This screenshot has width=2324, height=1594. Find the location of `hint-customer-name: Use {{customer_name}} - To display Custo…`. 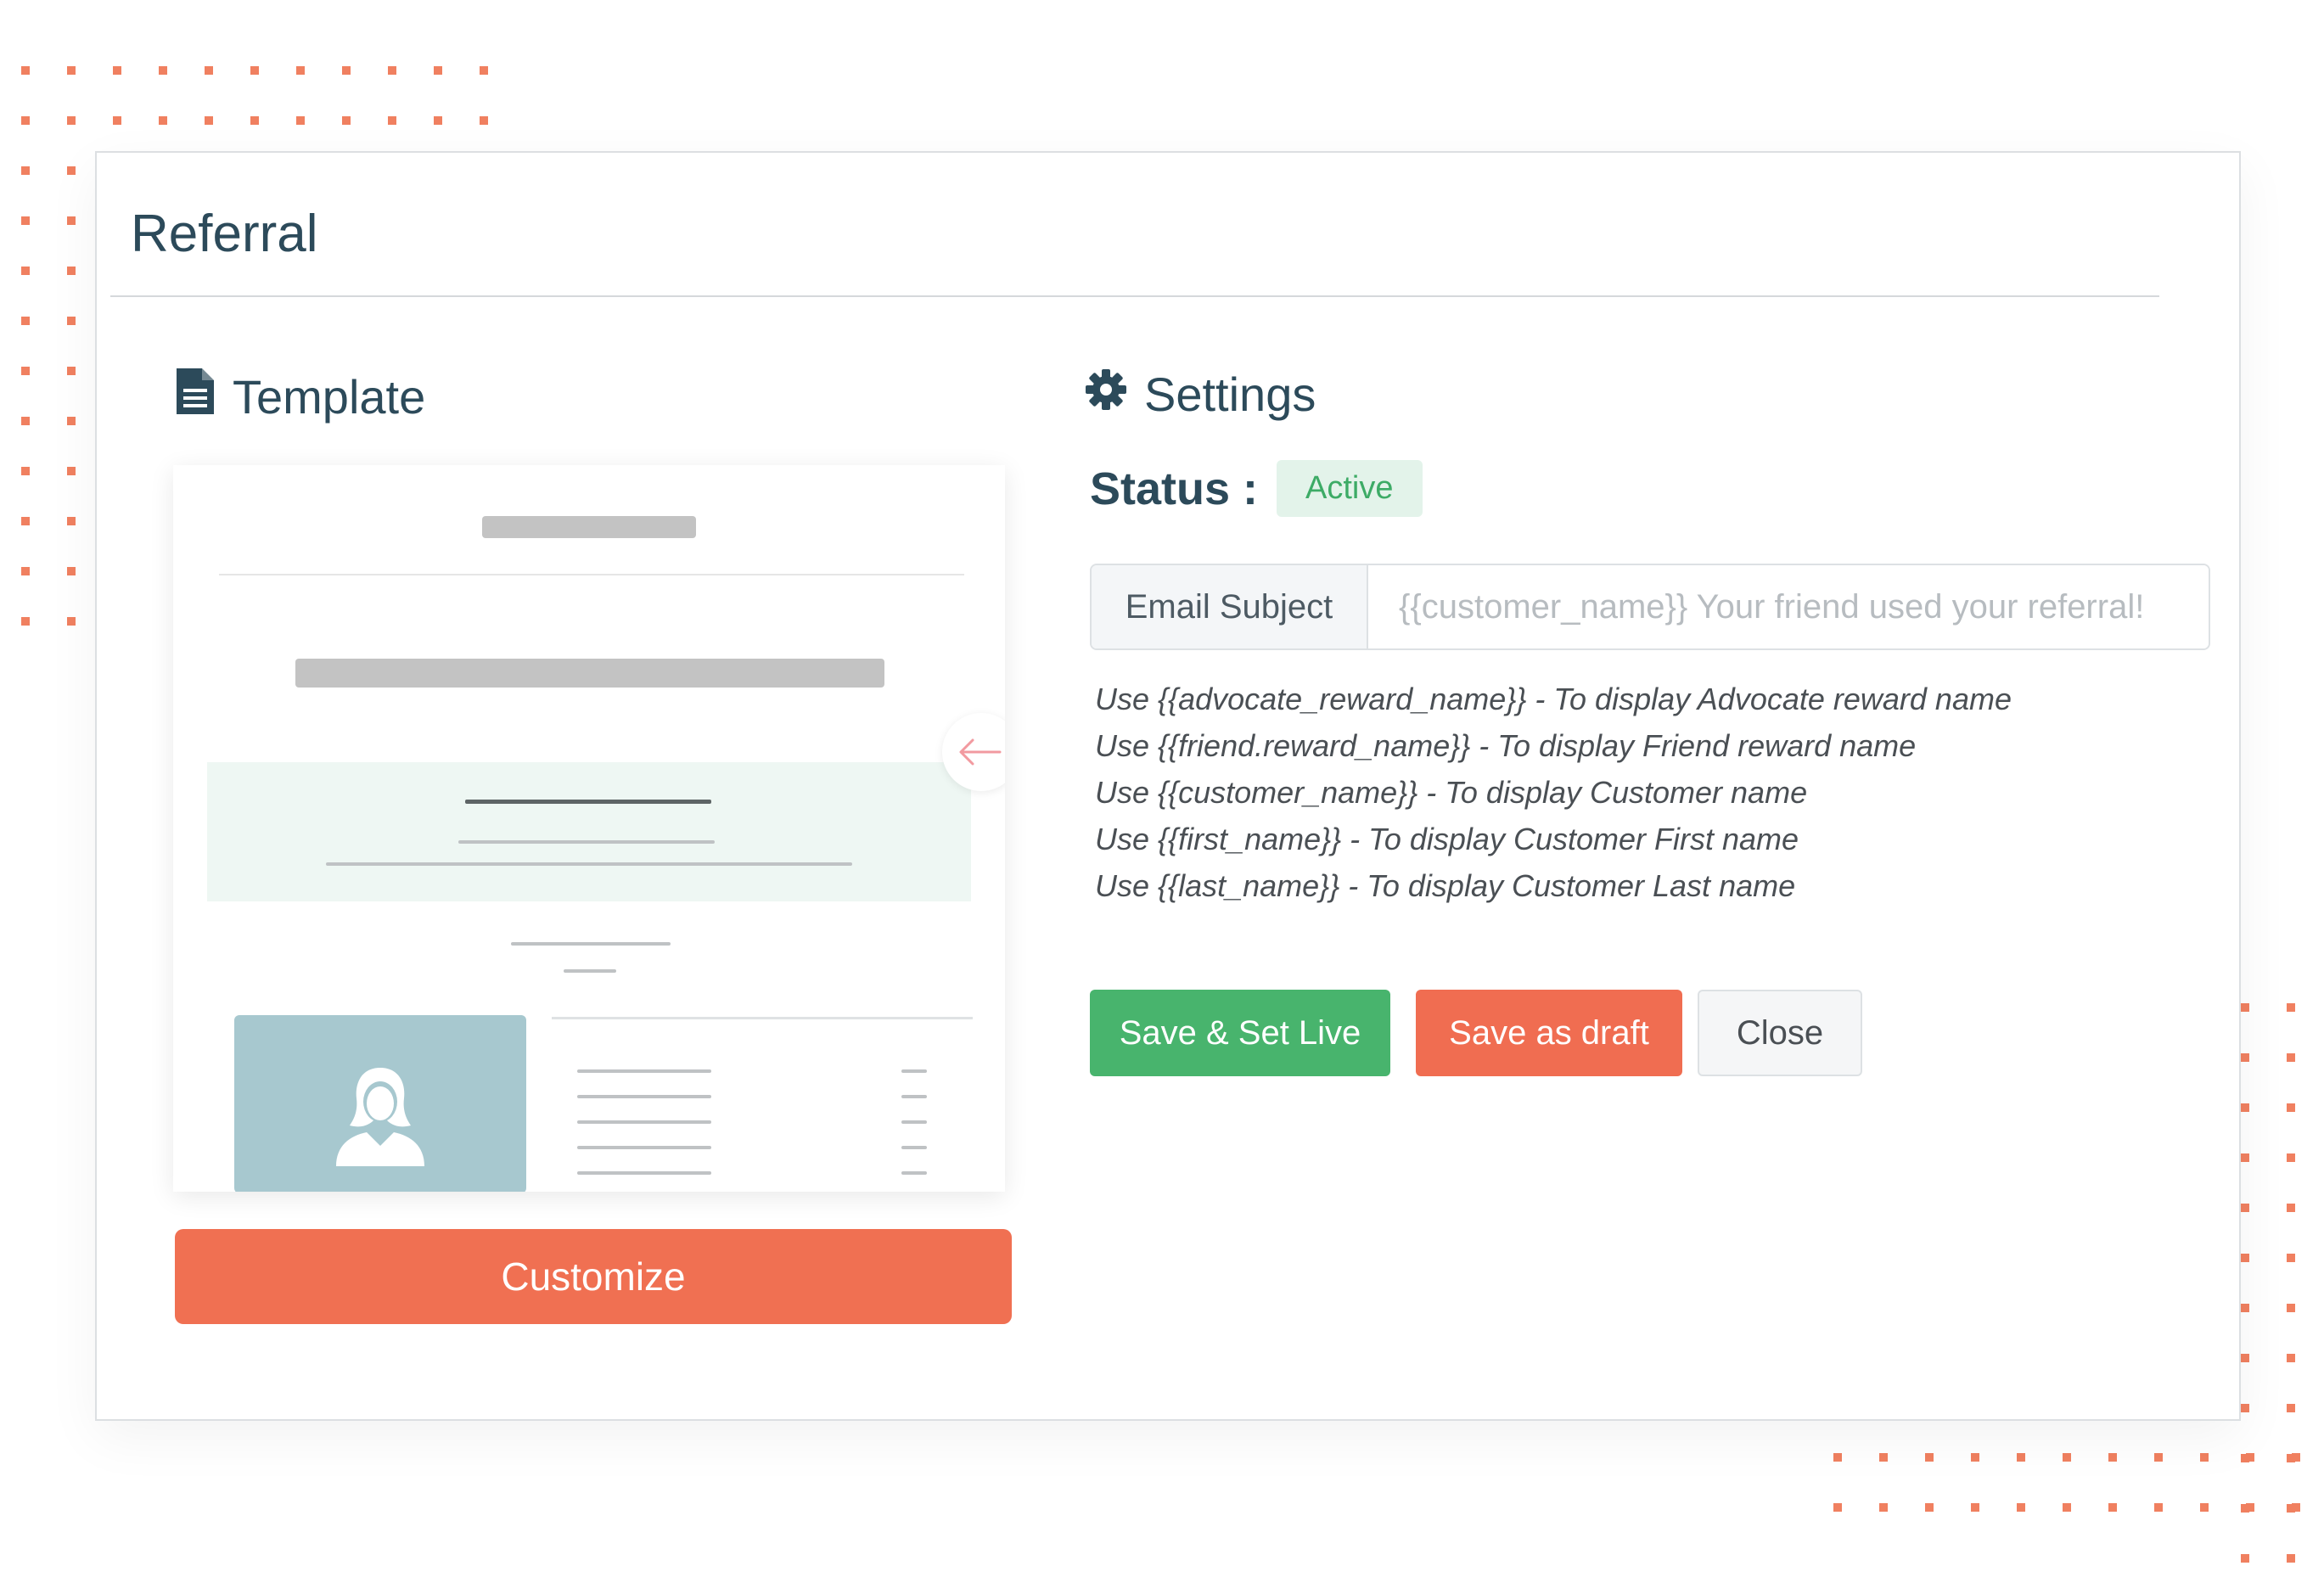

hint-customer-name: Use {{customer_name}} - To display Custo… is located at coordinates (1451, 792).